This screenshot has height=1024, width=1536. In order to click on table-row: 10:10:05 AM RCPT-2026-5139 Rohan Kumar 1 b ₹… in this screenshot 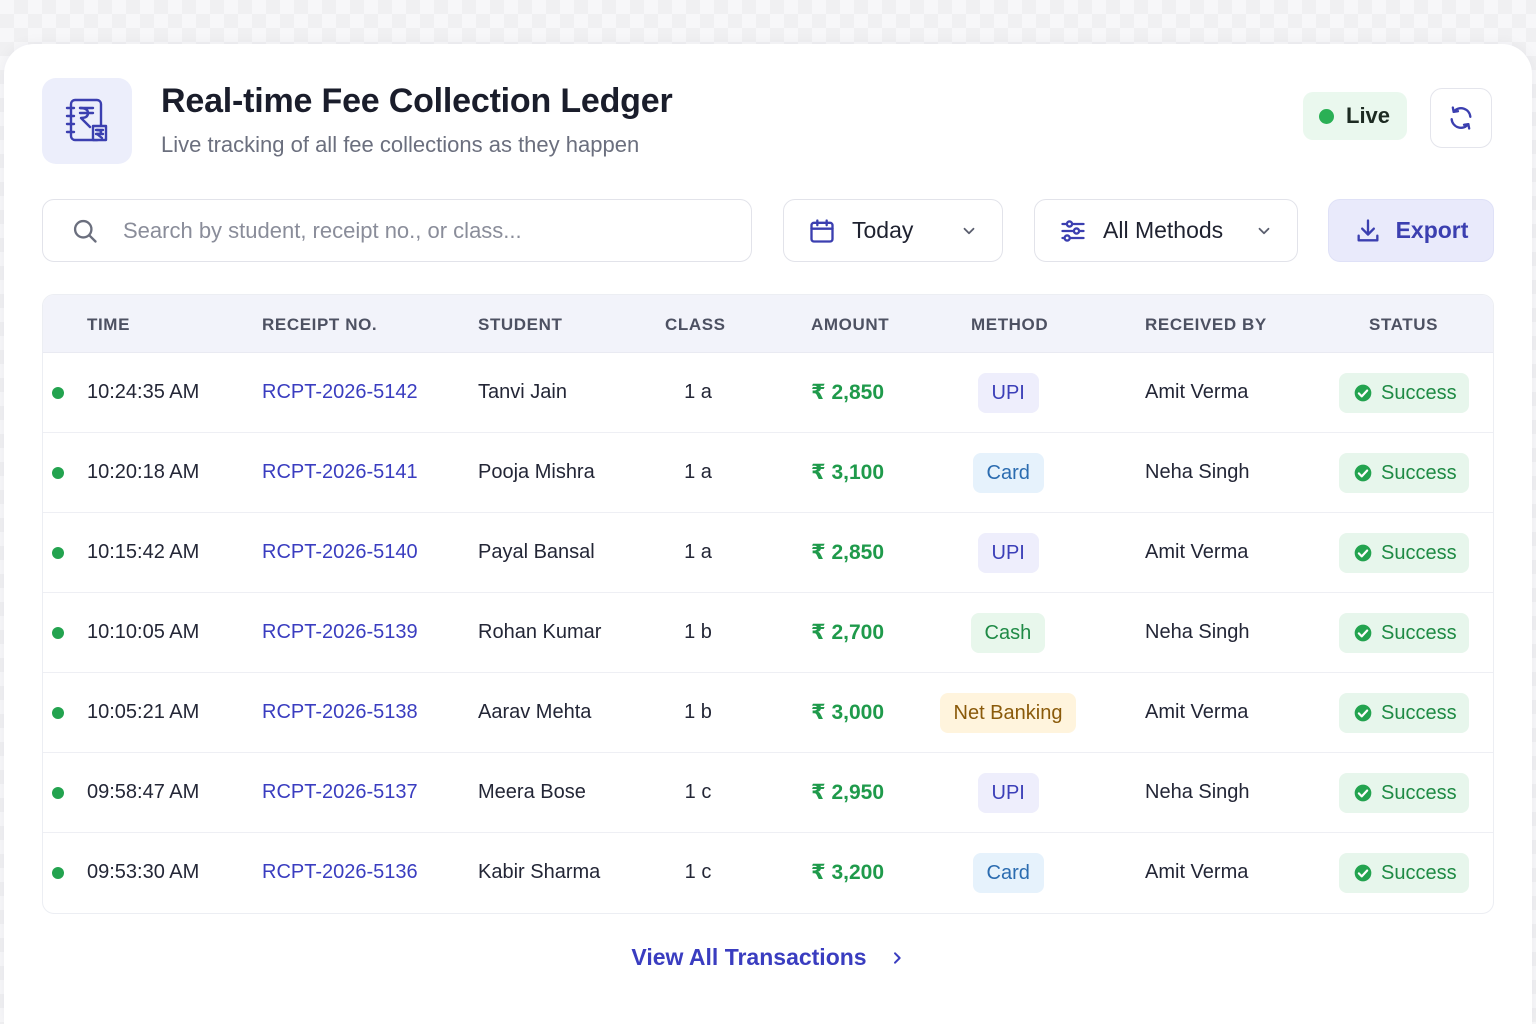, I will do `click(768, 633)`.